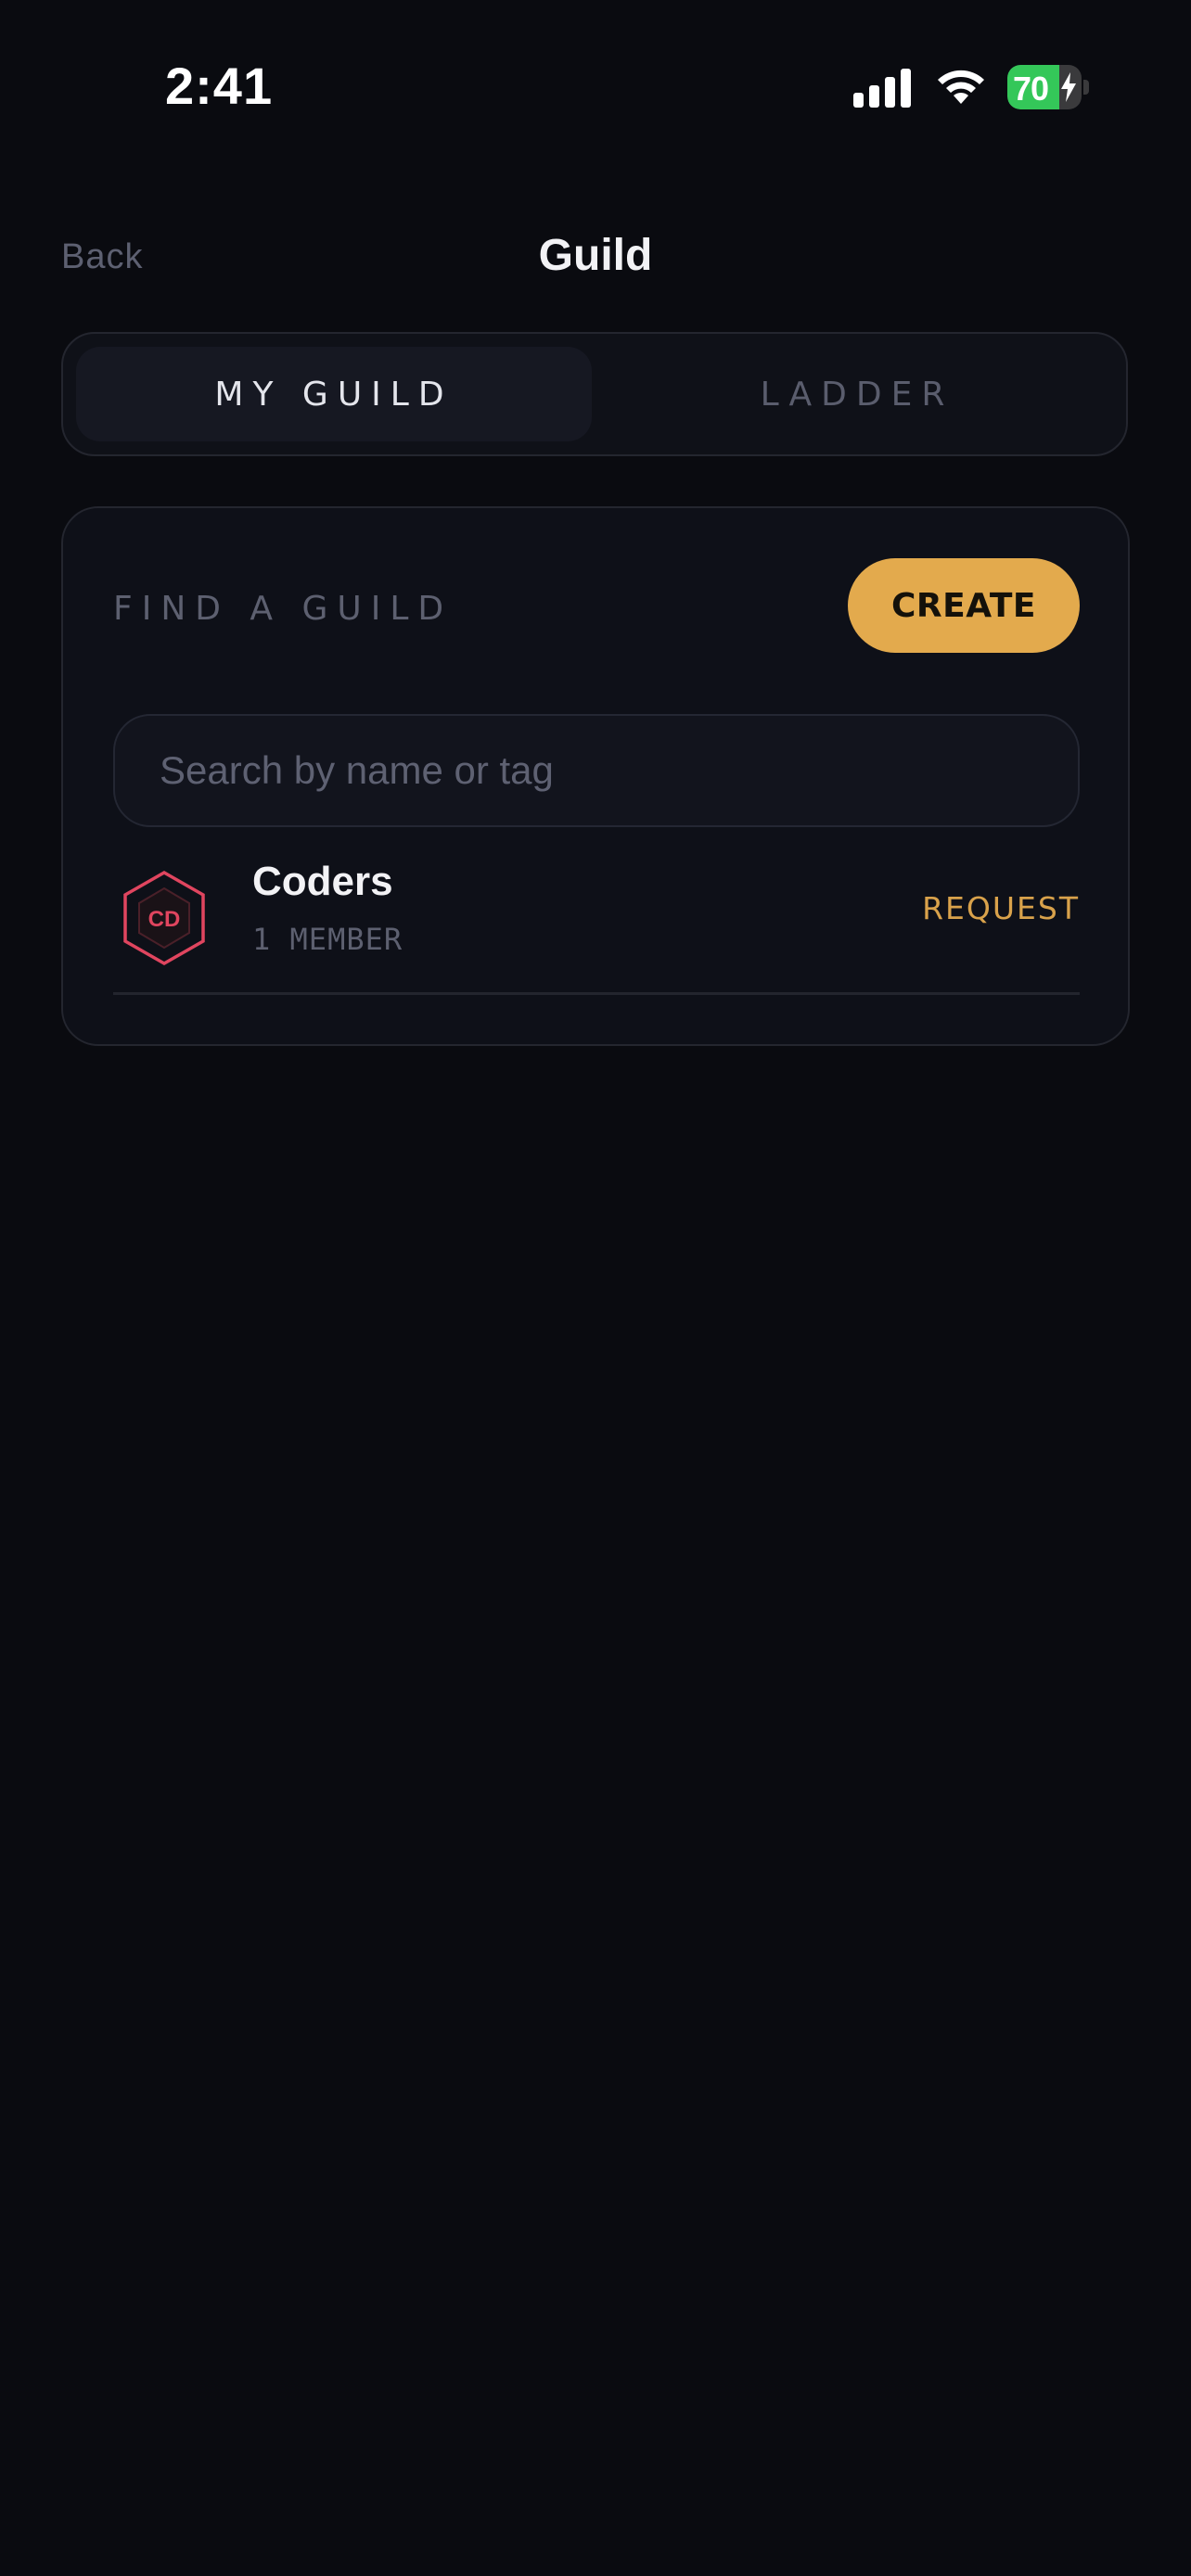 Image resolution: width=1191 pixels, height=2576 pixels. I want to click on guild-name: Coders, so click(322, 881).